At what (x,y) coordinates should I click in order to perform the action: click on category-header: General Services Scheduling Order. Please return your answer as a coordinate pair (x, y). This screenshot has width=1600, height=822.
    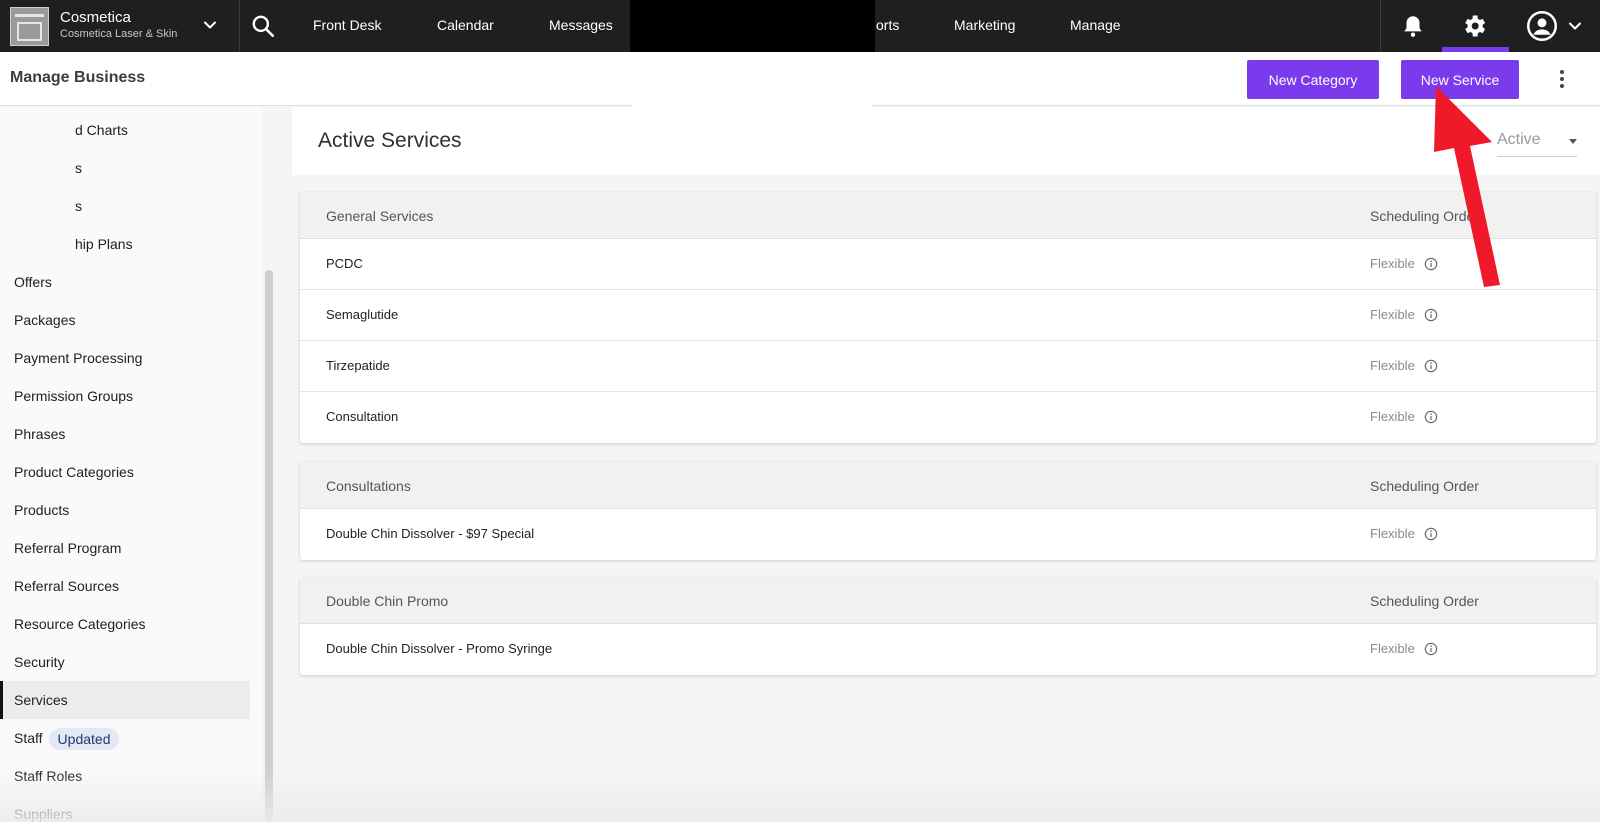
    Looking at the image, I should click on (948, 215).